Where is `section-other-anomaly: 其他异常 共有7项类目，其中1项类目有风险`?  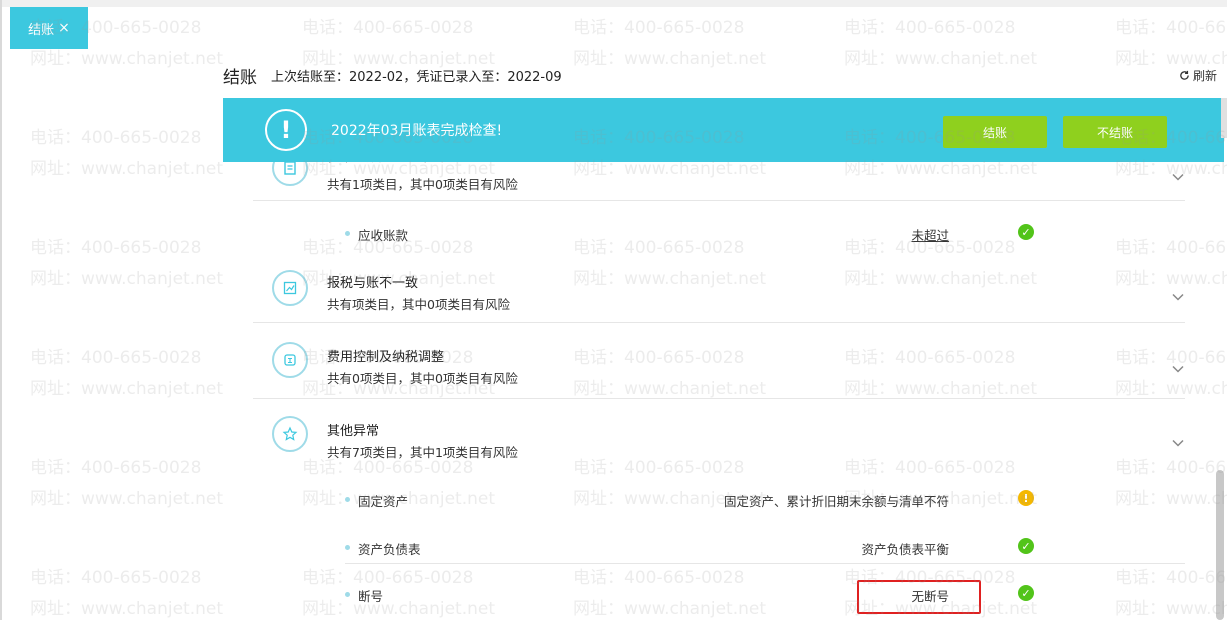 section-other-anomaly: 其他异常 共有7项类目，其中1项类目有风险 is located at coordinates (719, 442).